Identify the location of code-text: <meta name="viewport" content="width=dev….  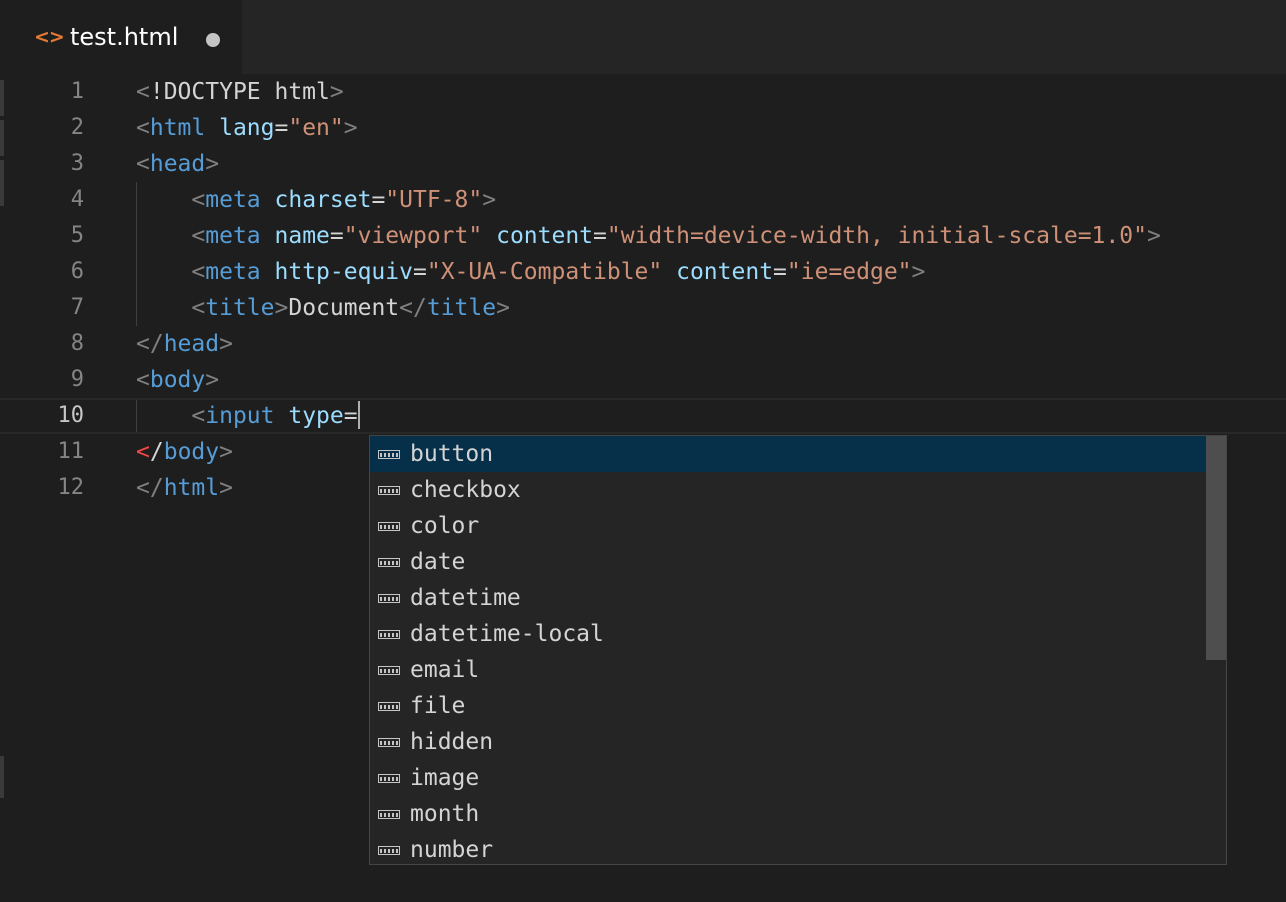
(676, 236).